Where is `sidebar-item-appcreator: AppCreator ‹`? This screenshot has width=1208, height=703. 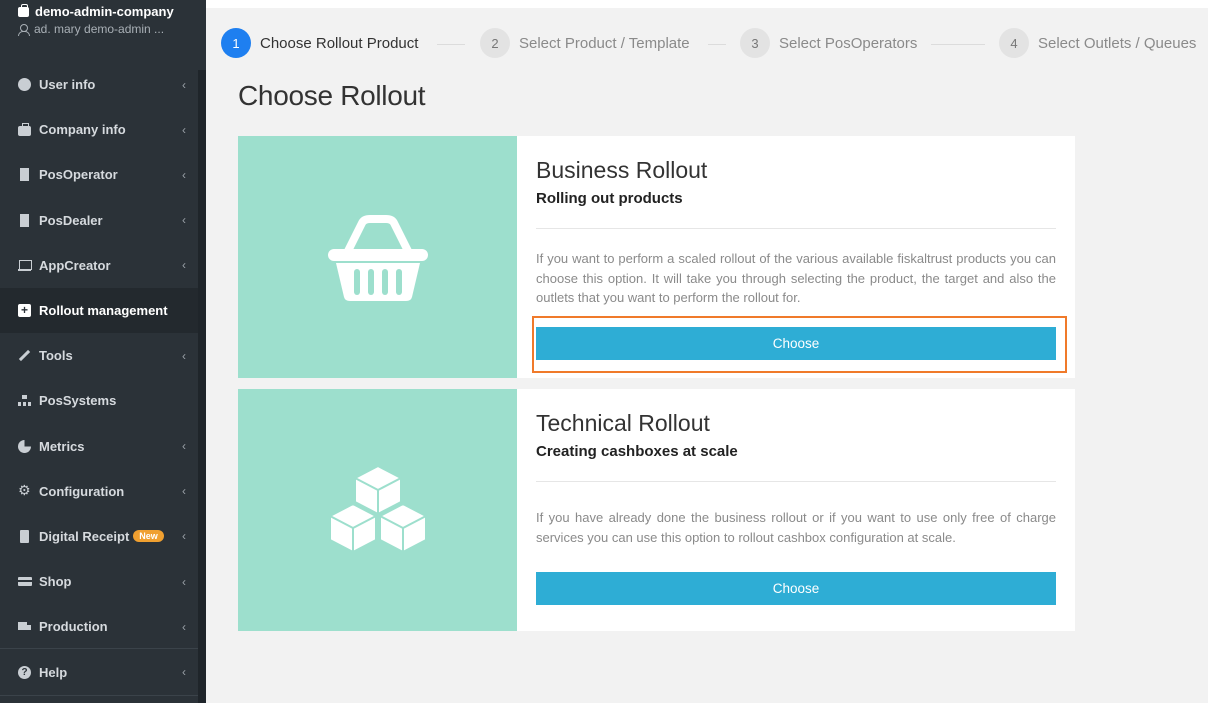 sidebar-item-appcreator: AppCreator ‹ is located at coordinates (99, 265).